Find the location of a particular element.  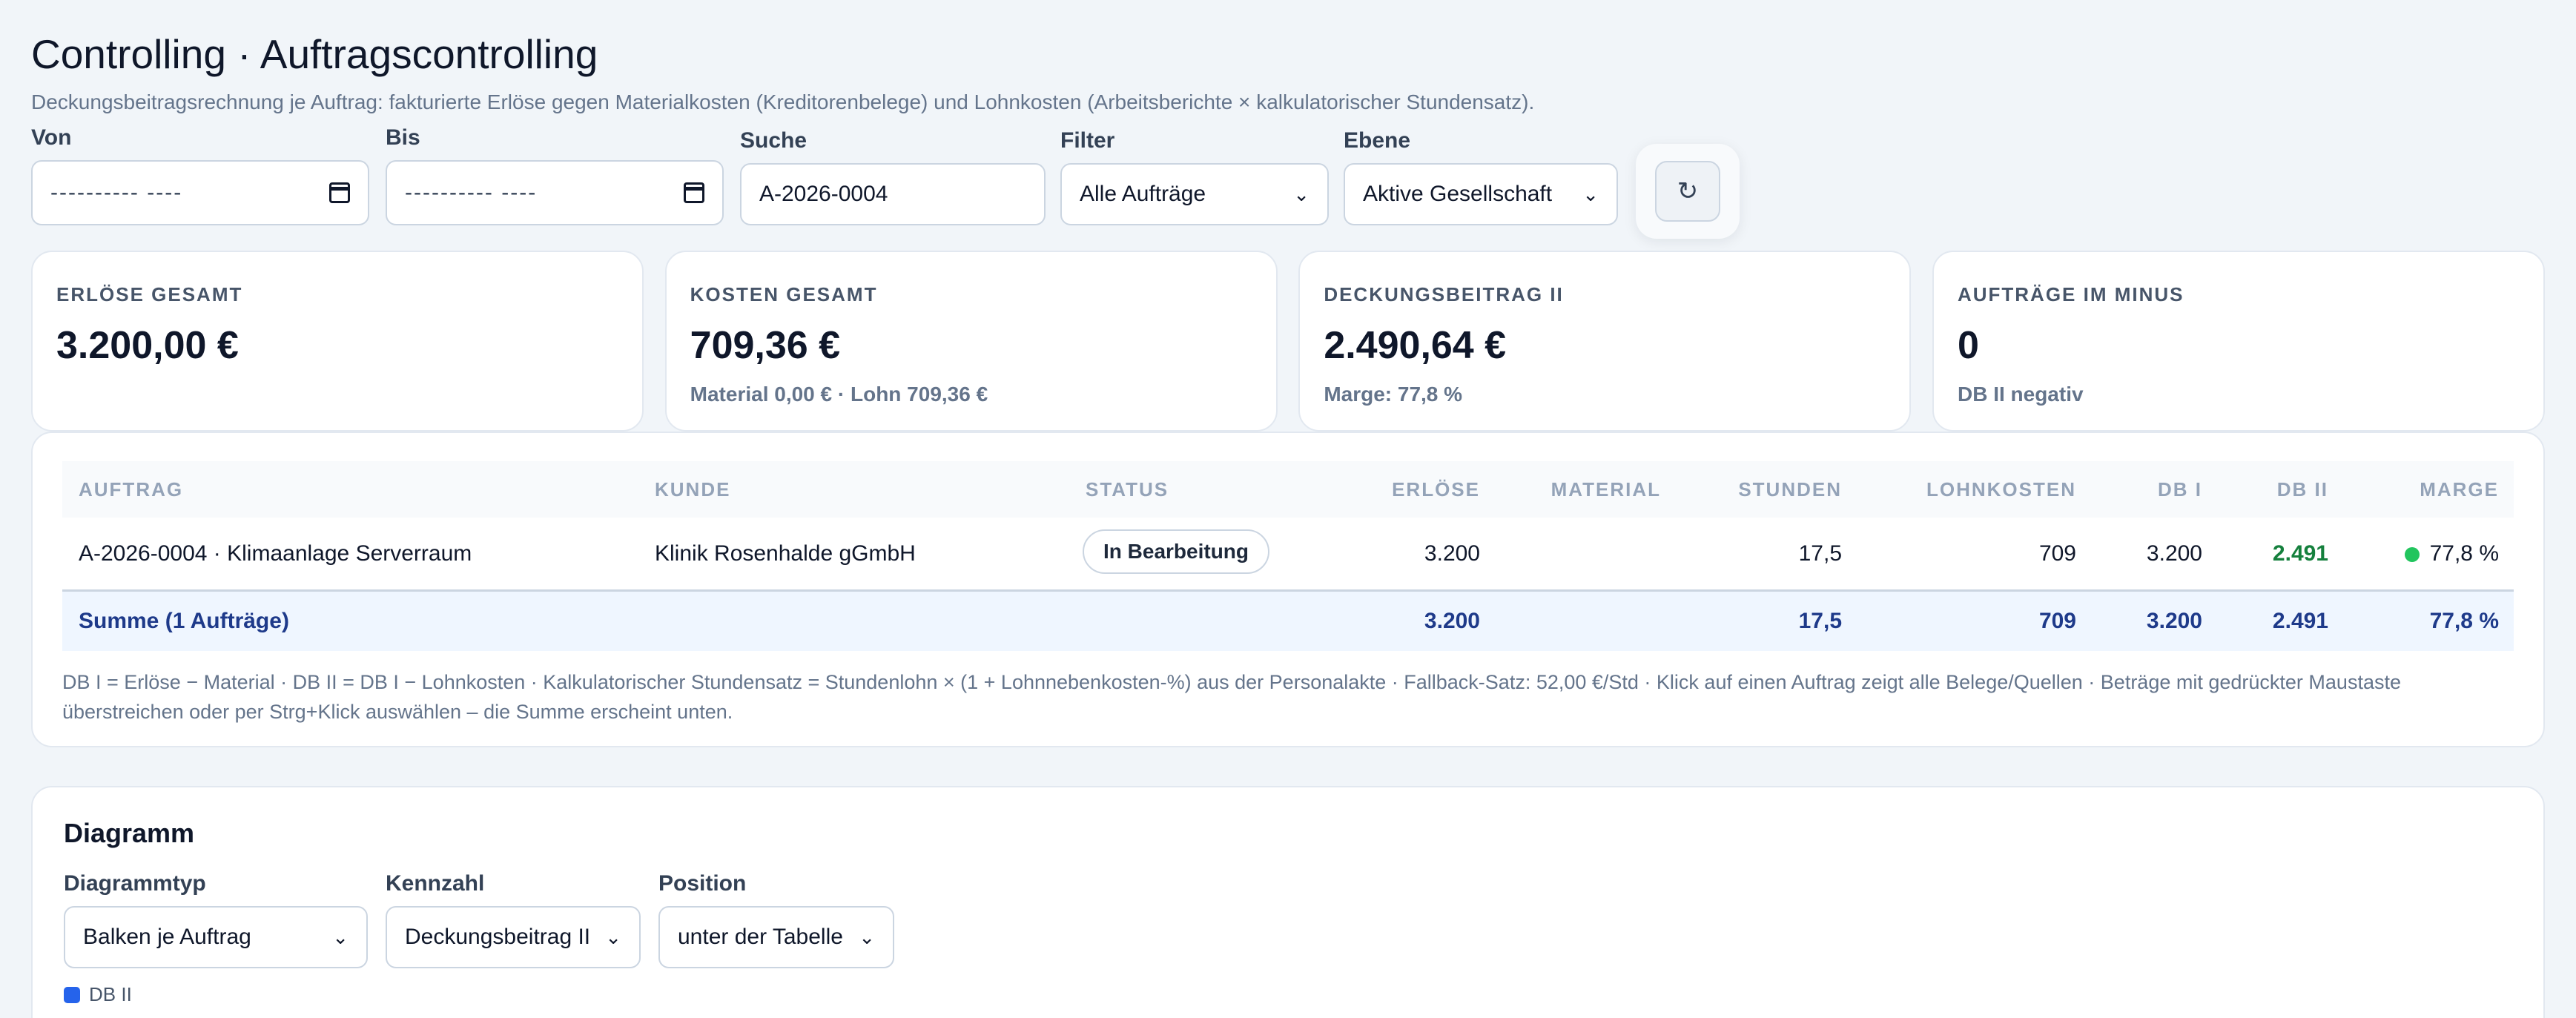

cell-db1: 3.200 is located at coordinates (2174, 554).